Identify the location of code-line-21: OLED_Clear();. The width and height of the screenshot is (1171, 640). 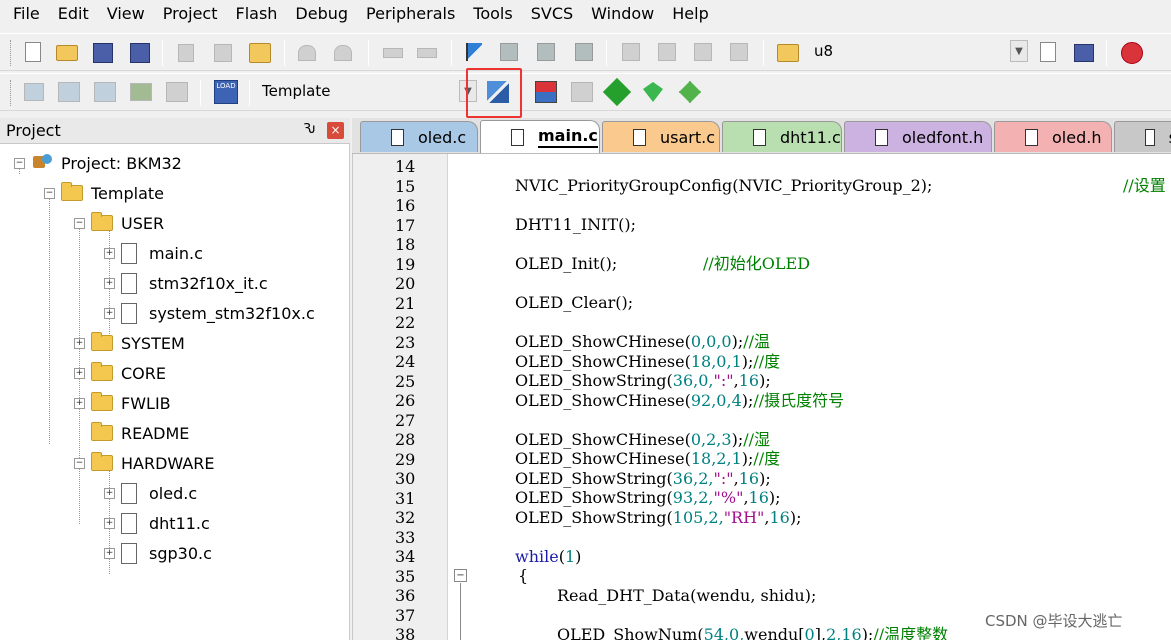
(574, 303).